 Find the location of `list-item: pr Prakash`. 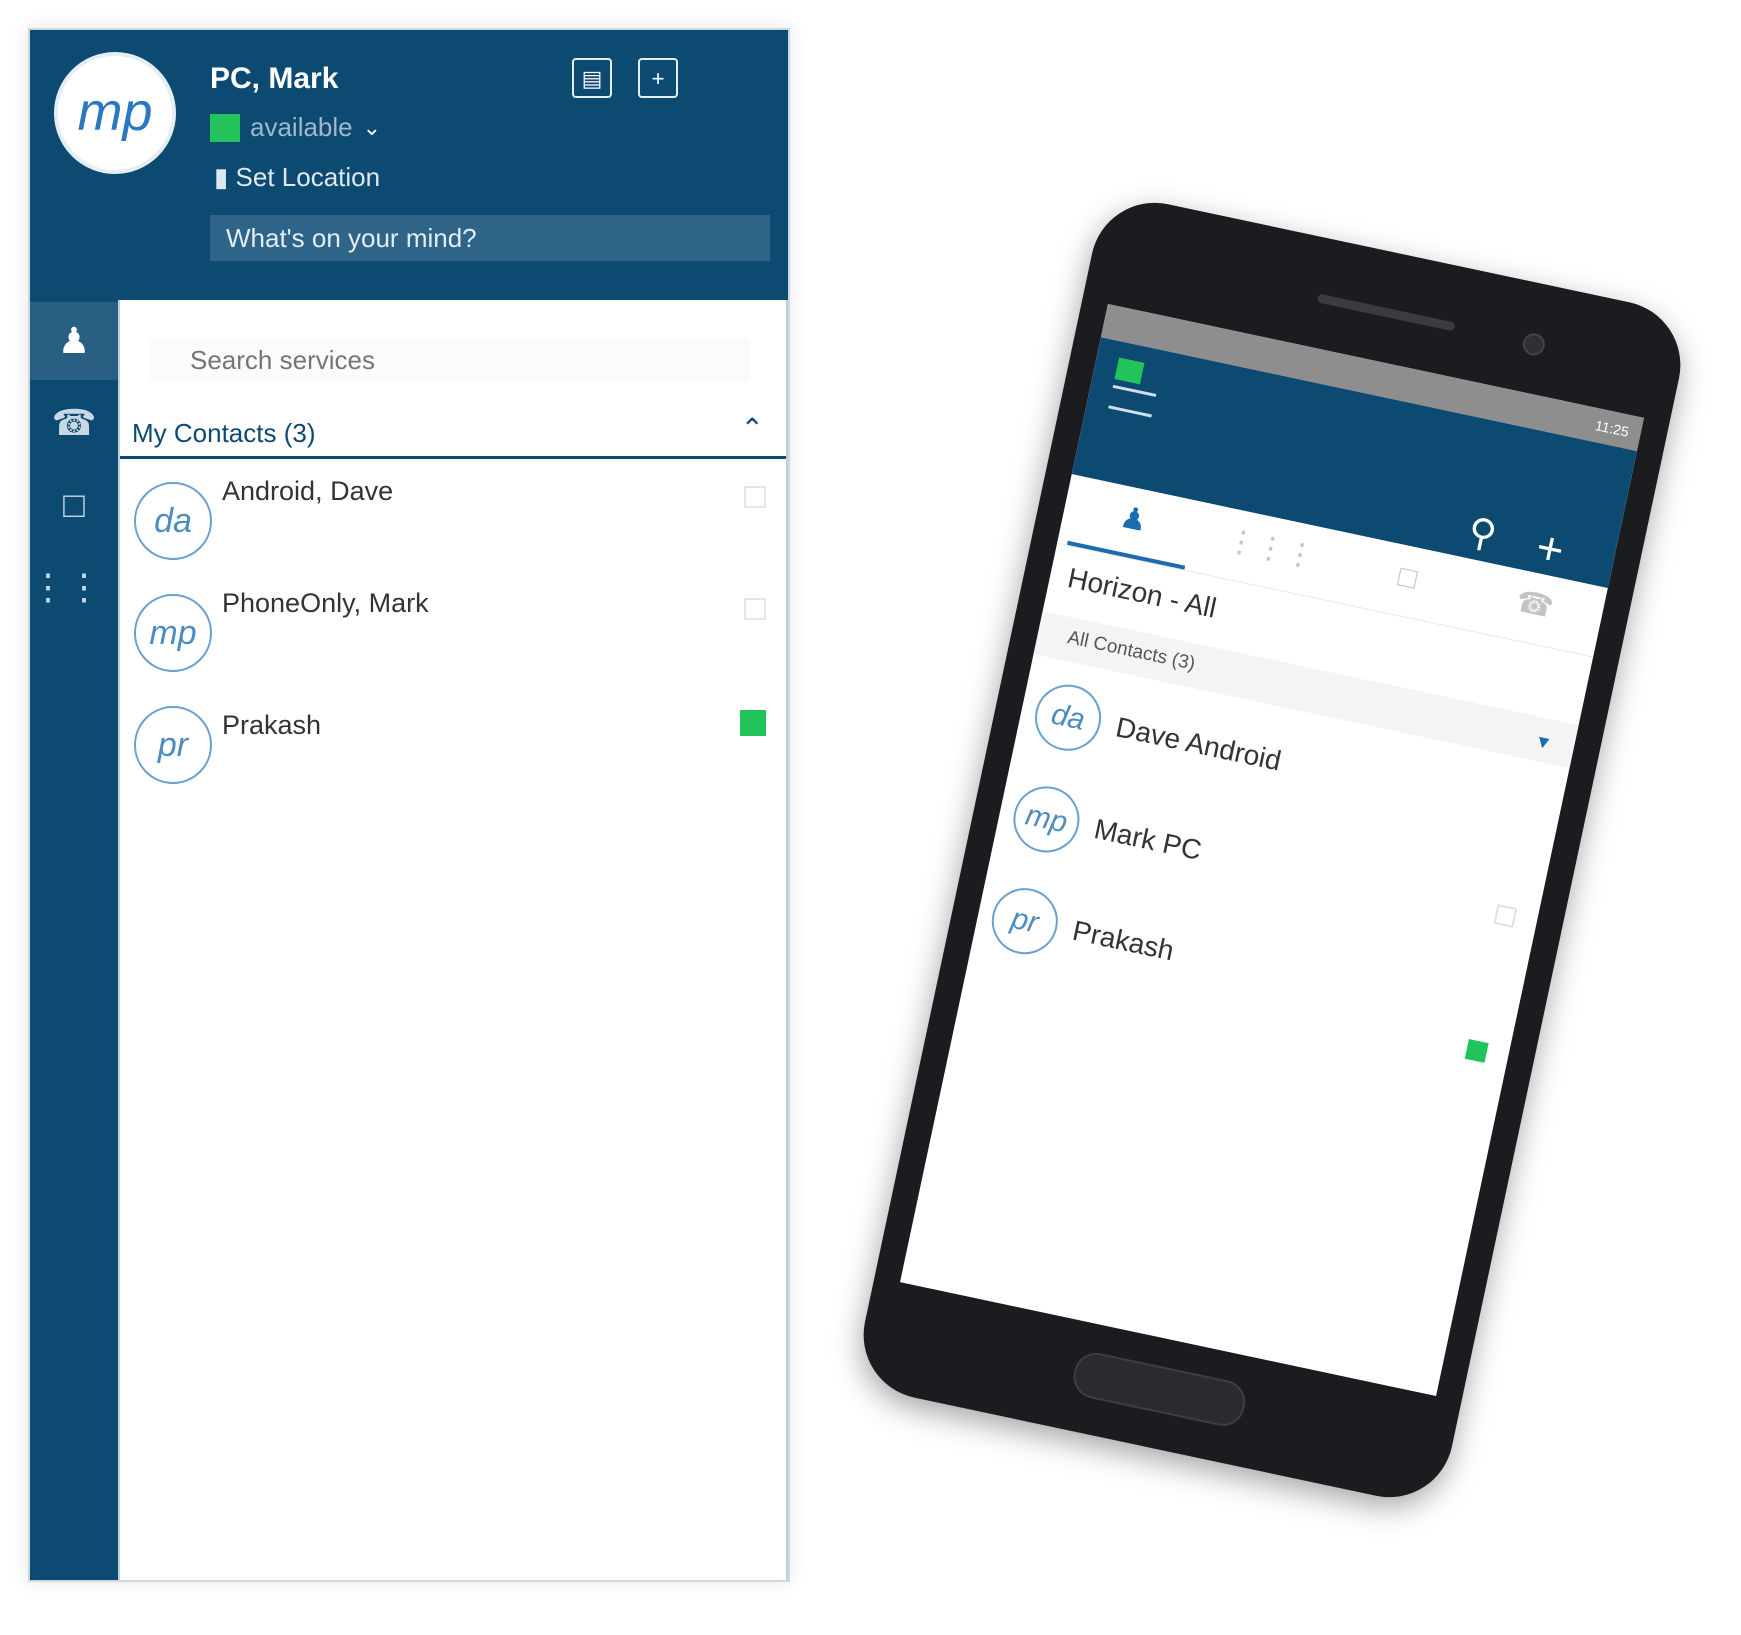

list-item: pr Prakash is located at coordinates (453, 751).